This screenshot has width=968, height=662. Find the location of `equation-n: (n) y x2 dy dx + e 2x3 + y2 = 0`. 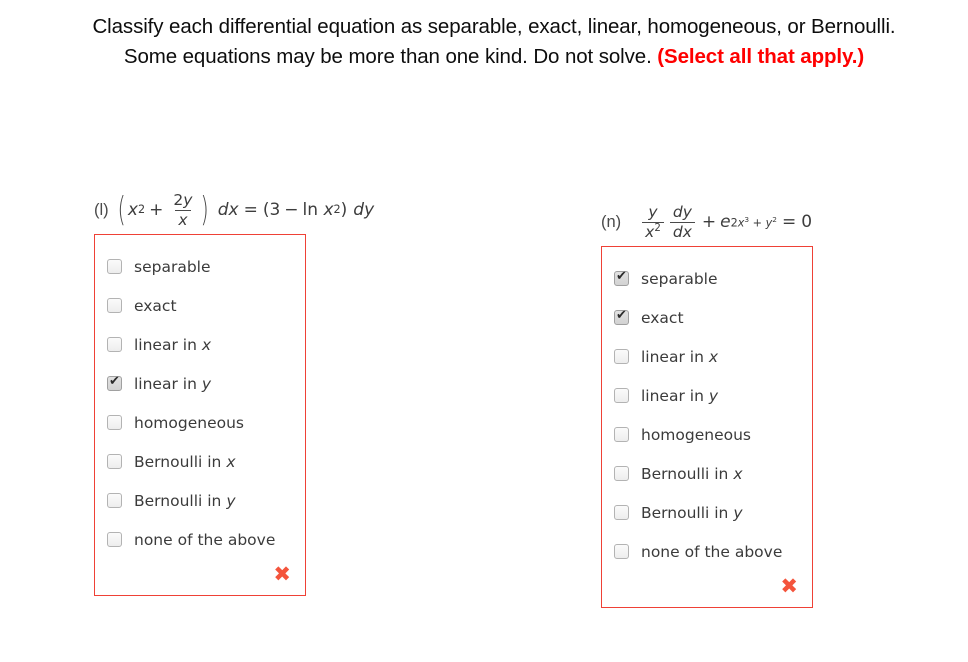

equation-n: (n) y x2 dy dx + e 2x3 + y2 = 0 is located at coordinates (707, 222).